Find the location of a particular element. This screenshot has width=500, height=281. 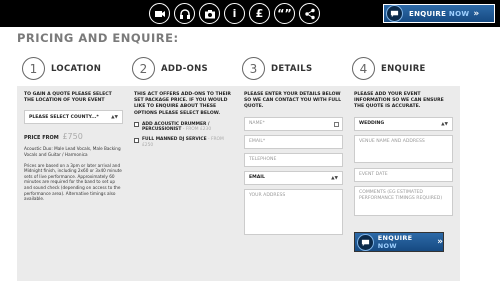

step-title: DETAILS is located at coordinates (292, 68).